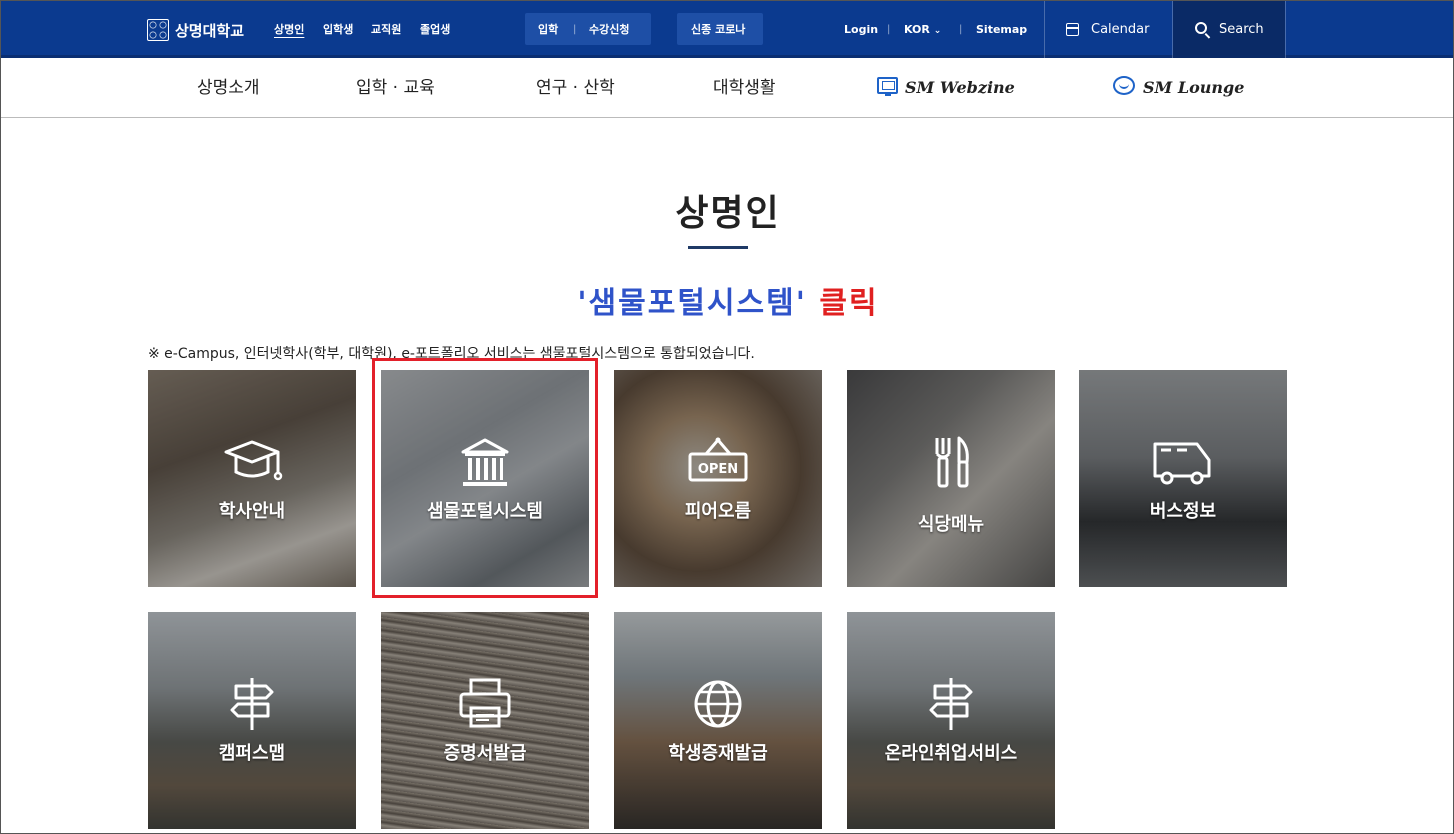  I want to click on tile-peer-oreum: OPEN 피어오름, so click(718, 478).